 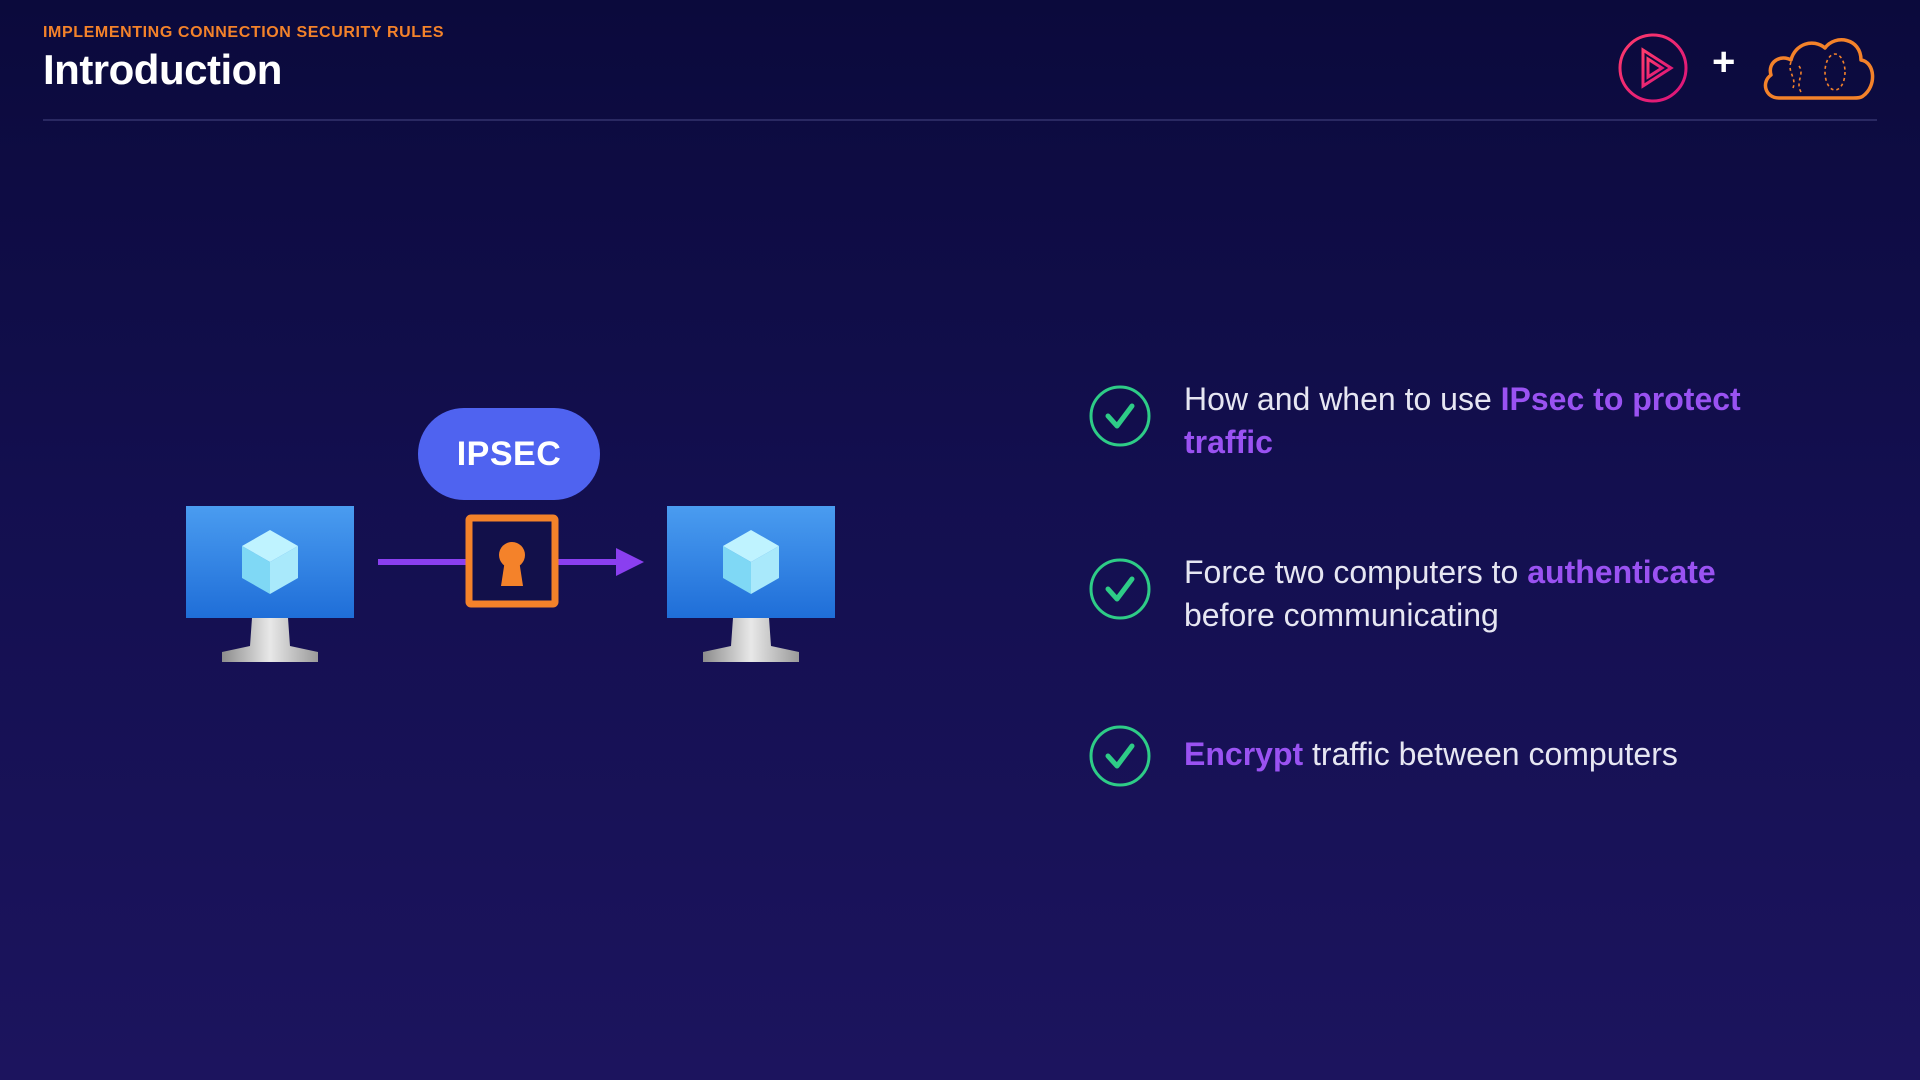 I want to click on ipsec-diagram: IPSEC, so click(x=515, y=545).